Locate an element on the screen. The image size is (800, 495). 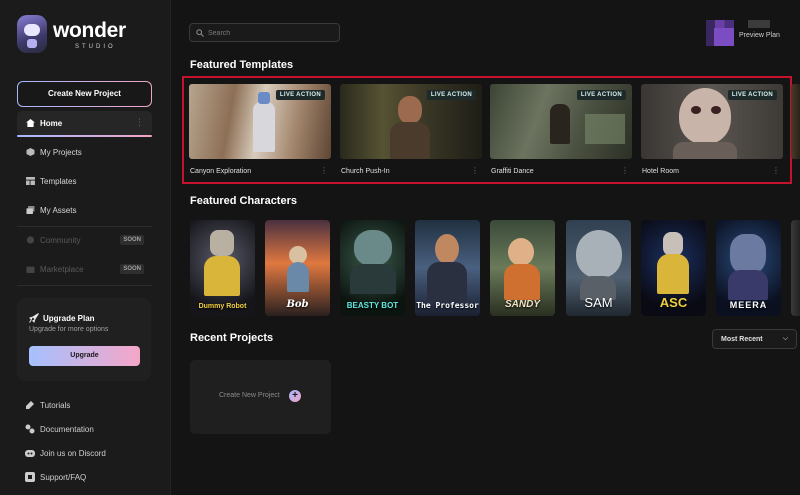
brand-logo: wonder STUDIO is located at coordinates (82, 35).